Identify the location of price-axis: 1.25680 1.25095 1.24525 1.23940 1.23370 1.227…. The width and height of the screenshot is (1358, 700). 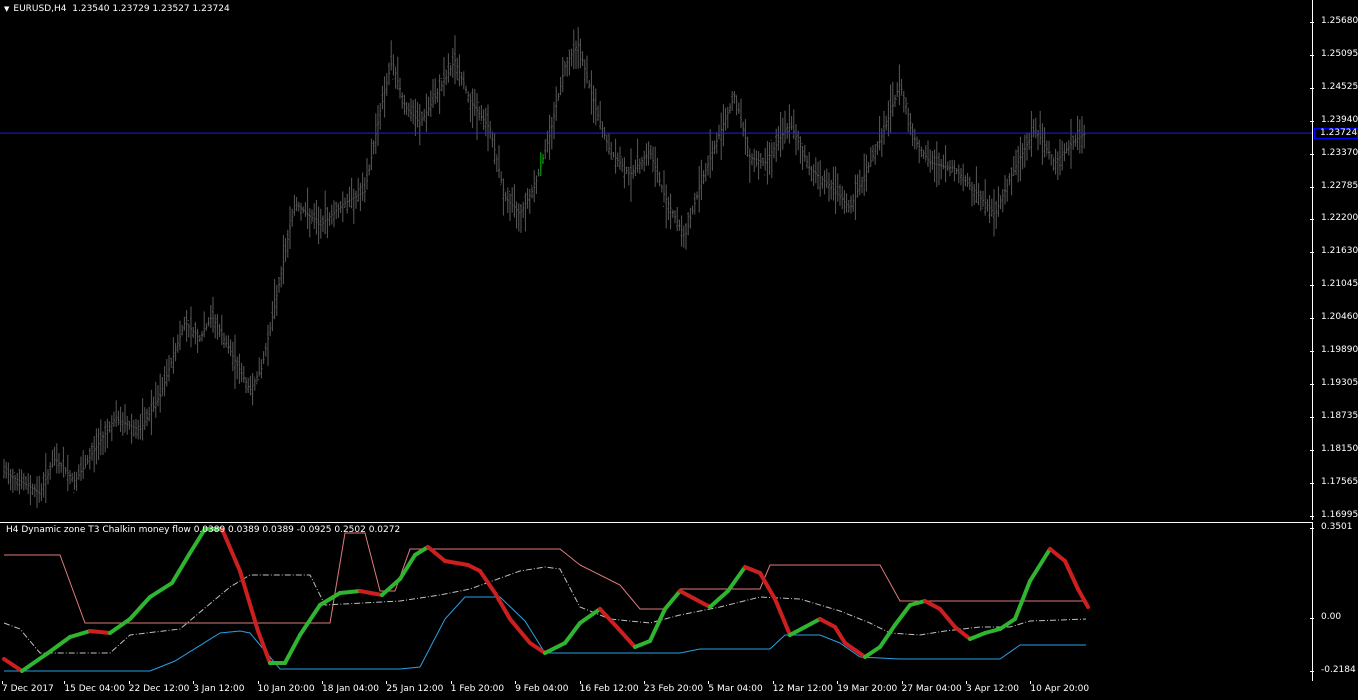
(1334, 260).